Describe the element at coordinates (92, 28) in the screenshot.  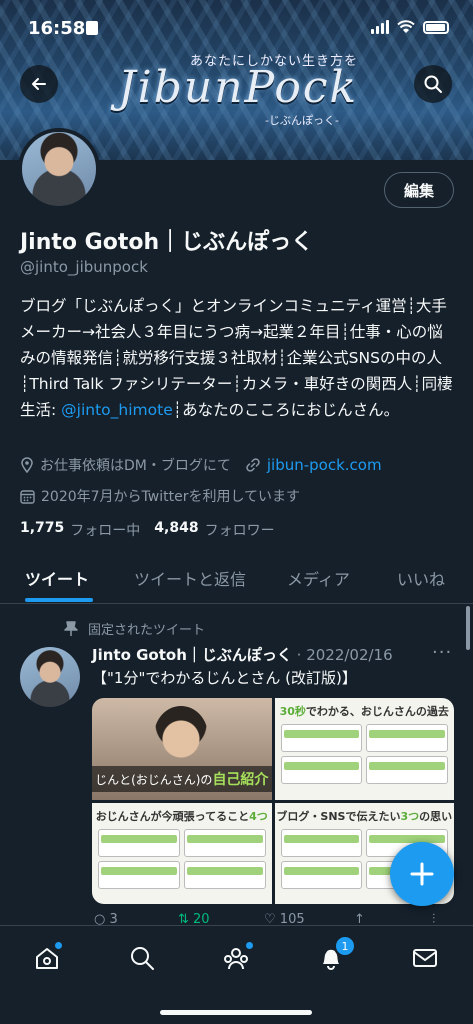
I see `focus-person-icon` at that location.